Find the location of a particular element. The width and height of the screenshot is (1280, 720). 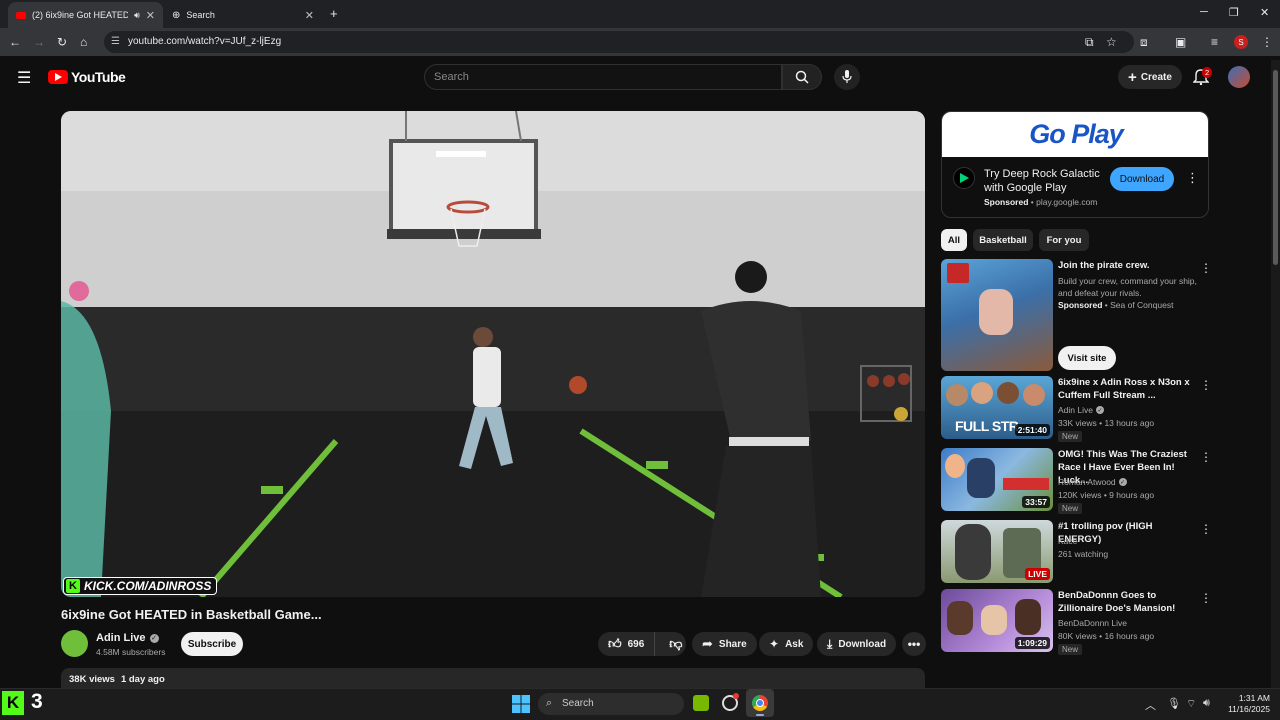

ad-download-button: Download is located at coordinates (1142, 179).